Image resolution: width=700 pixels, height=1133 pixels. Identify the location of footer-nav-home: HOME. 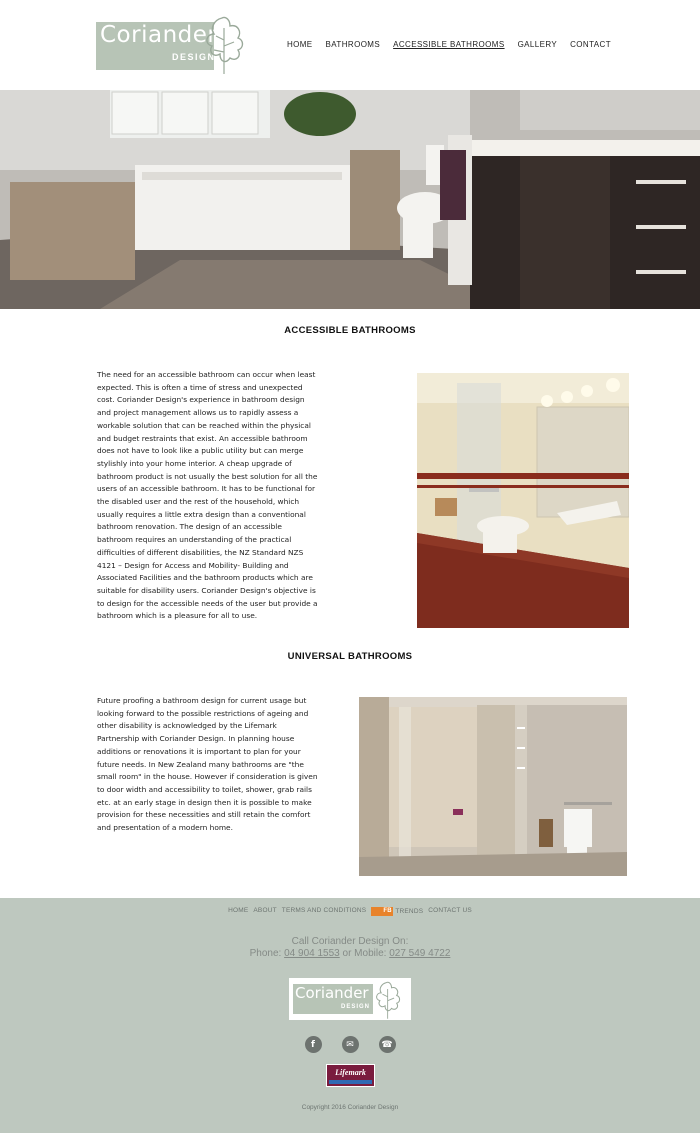
(238, 911).